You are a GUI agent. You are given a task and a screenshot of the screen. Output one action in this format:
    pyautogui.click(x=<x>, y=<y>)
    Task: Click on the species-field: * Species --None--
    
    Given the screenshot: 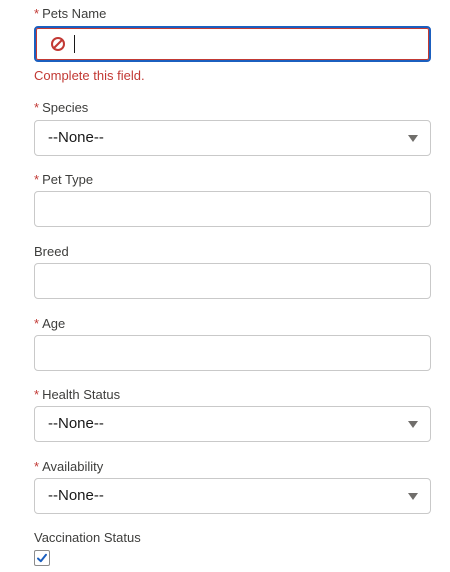 What is the action you would take?
    pyautogui.click(x=232, y=128)
    